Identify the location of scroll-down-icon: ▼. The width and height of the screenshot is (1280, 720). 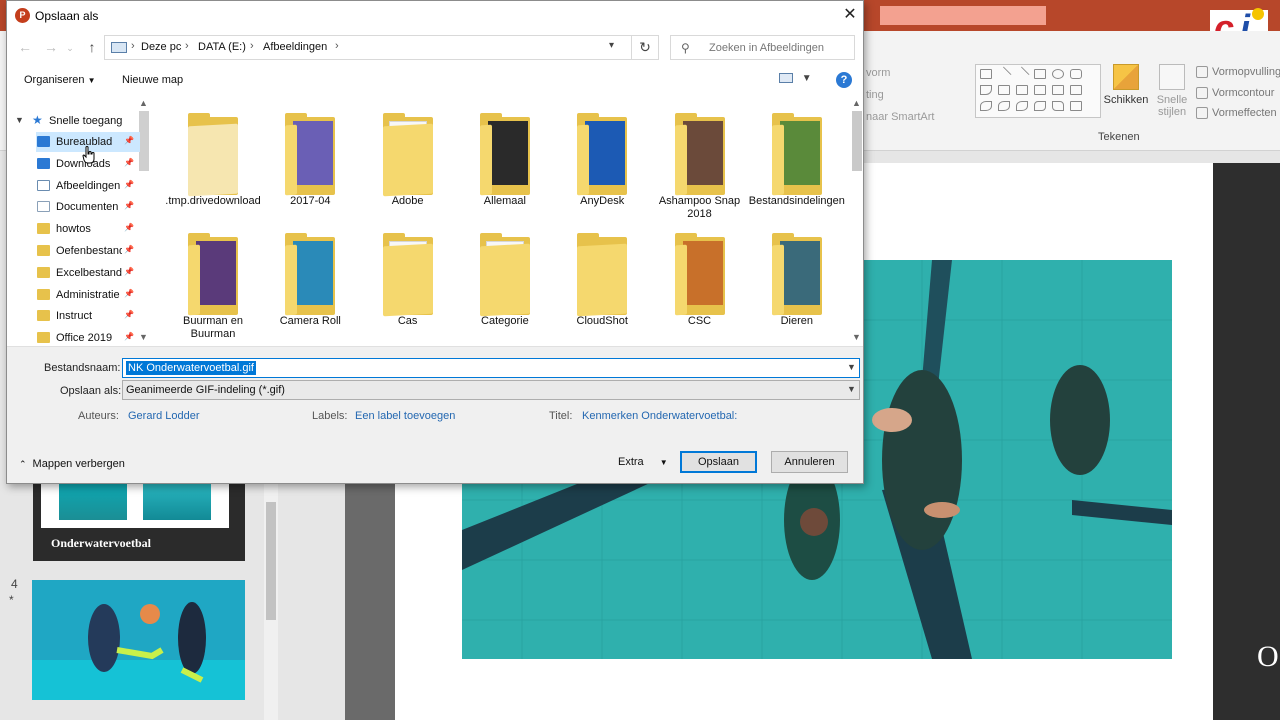
(856, 337).